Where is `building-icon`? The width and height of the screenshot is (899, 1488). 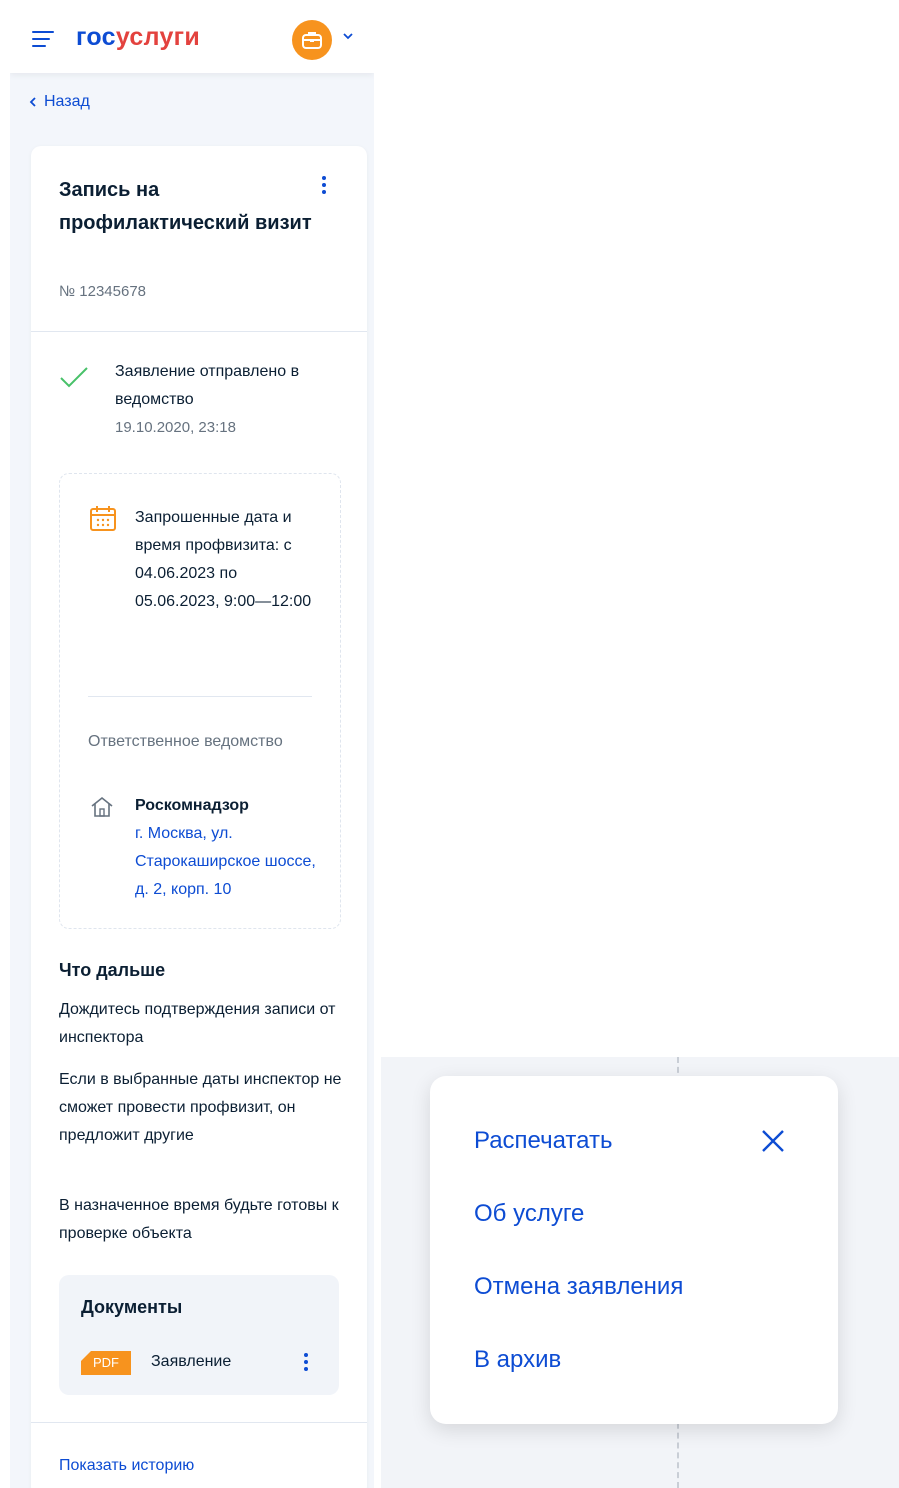
building-icon is located at coordinates (102, 806).